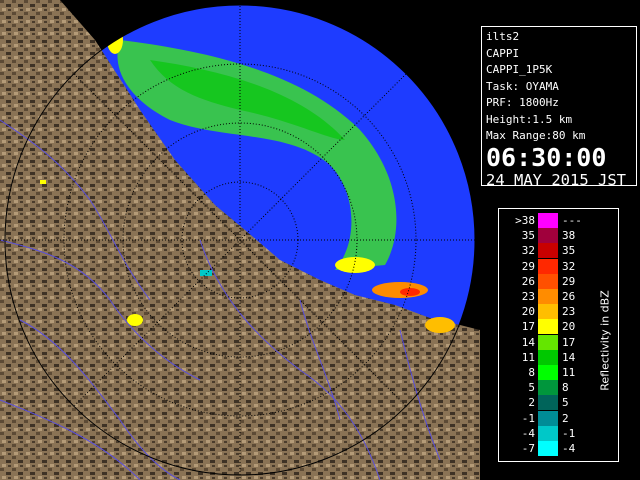 The image size is (640, 480). What do you see at coordinates (569, 281) in the screenshot?
I see `legend-upper-bound: 29` at bounding box center [569, 281].